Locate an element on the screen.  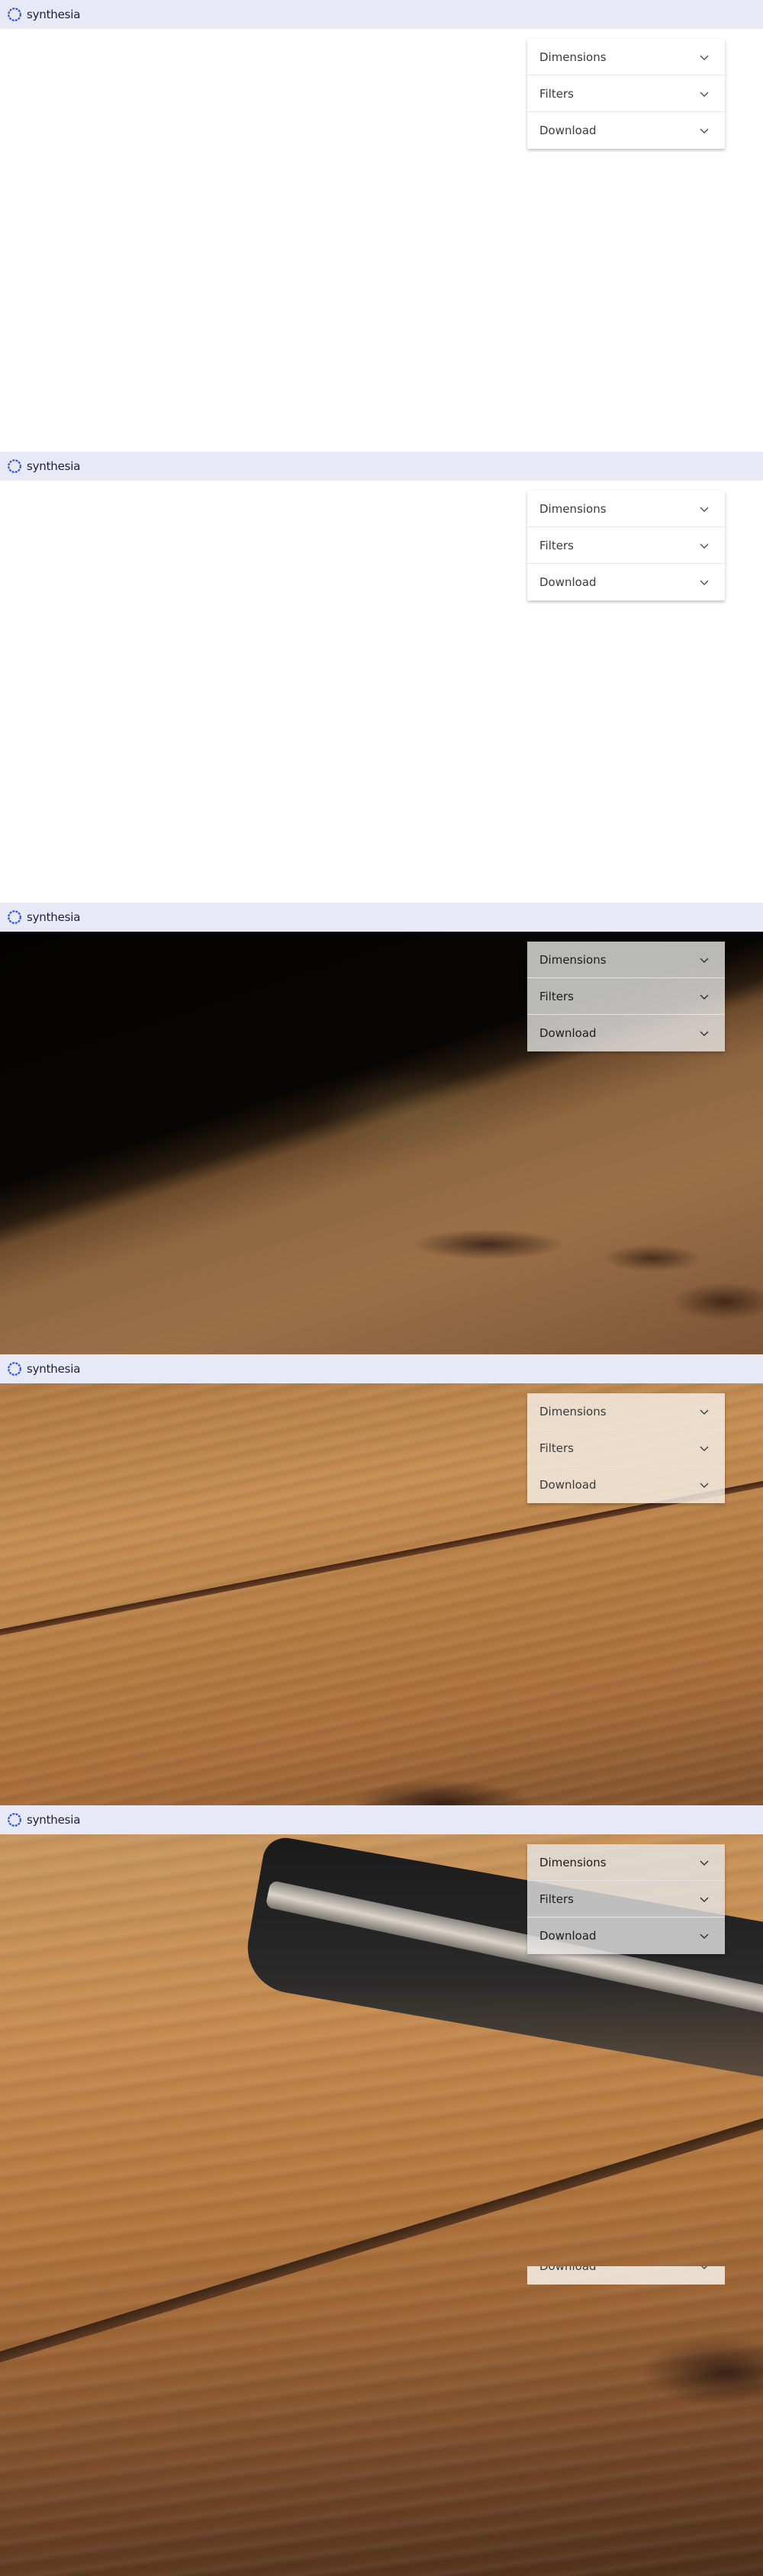
photo-blur is located at coordinates (419, 1115).